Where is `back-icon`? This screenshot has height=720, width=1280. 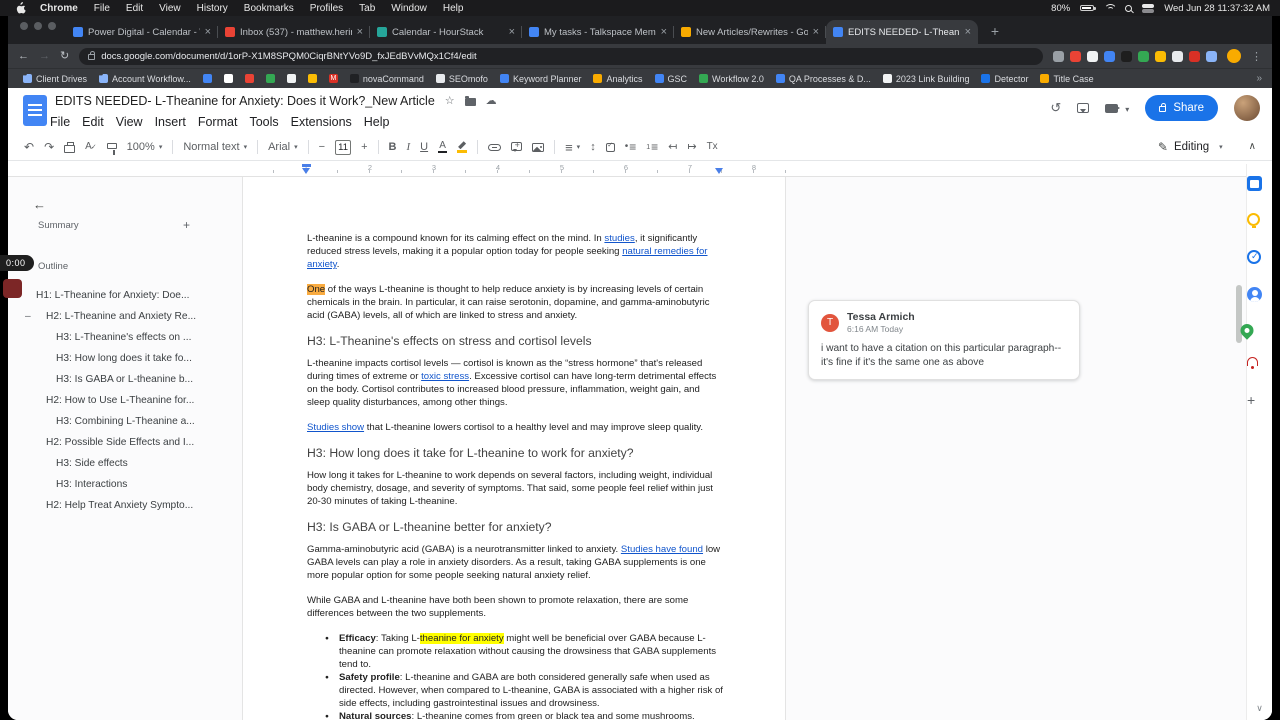
back-icon is located at coordinates (23, 56).